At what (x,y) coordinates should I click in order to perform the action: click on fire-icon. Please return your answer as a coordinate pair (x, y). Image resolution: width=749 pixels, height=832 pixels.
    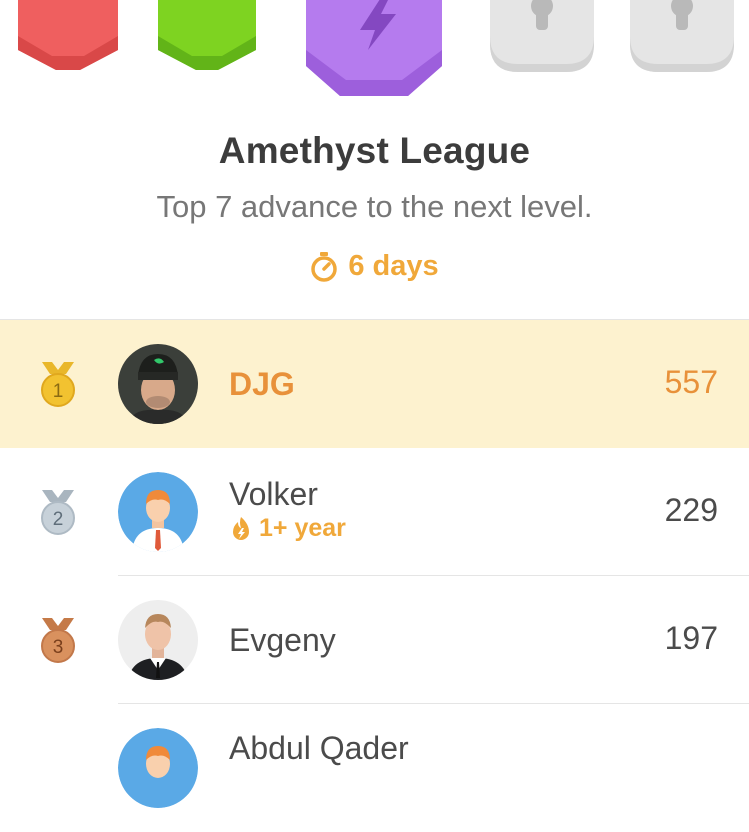
    Looking at the image, I should click on (241, 528).